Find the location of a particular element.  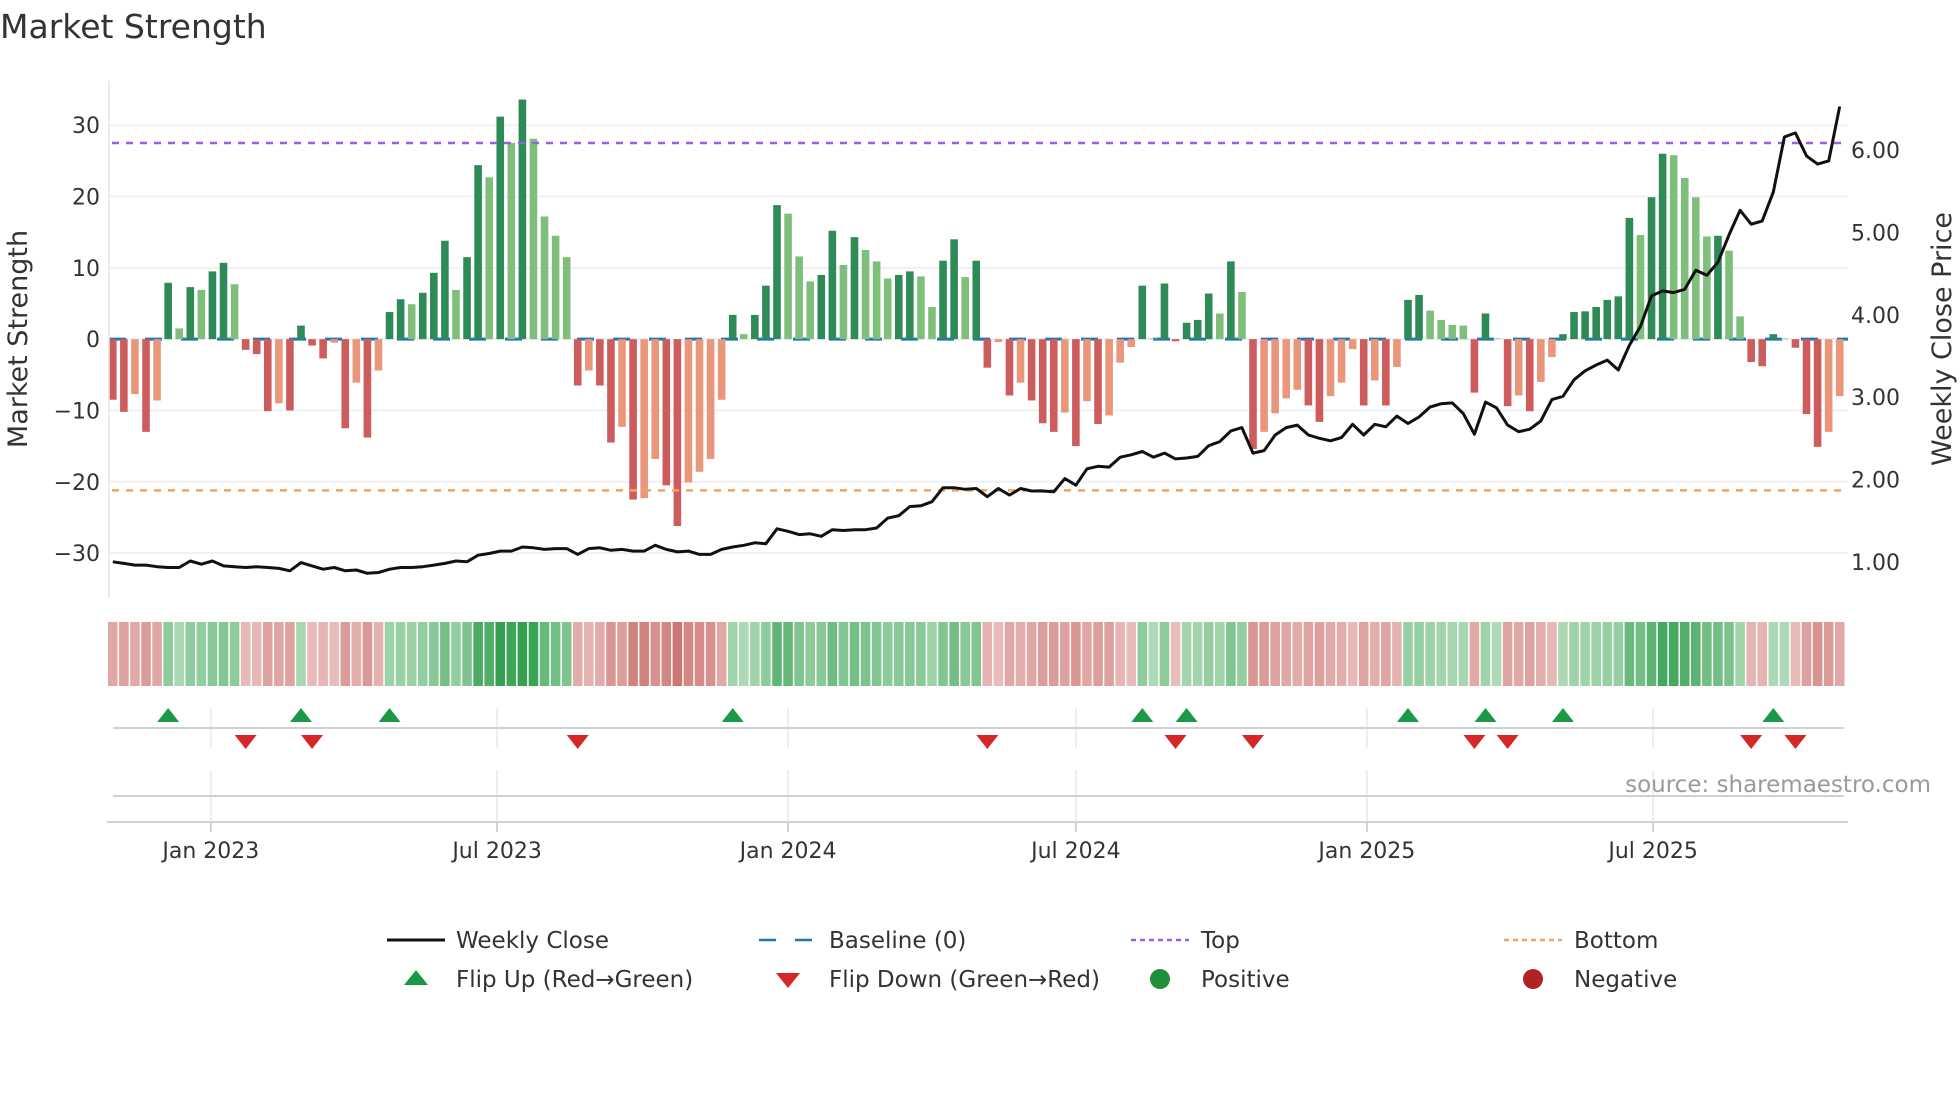

left-axis-label: Market Strength is located at coordinates (18, 339).